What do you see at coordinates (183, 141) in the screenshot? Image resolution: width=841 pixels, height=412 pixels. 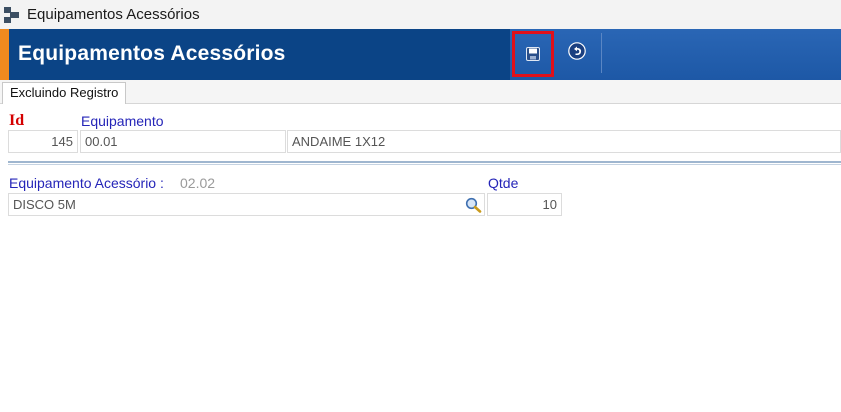 I see `equipamento-code-field: 00.01` at bounding box center [183, 141].